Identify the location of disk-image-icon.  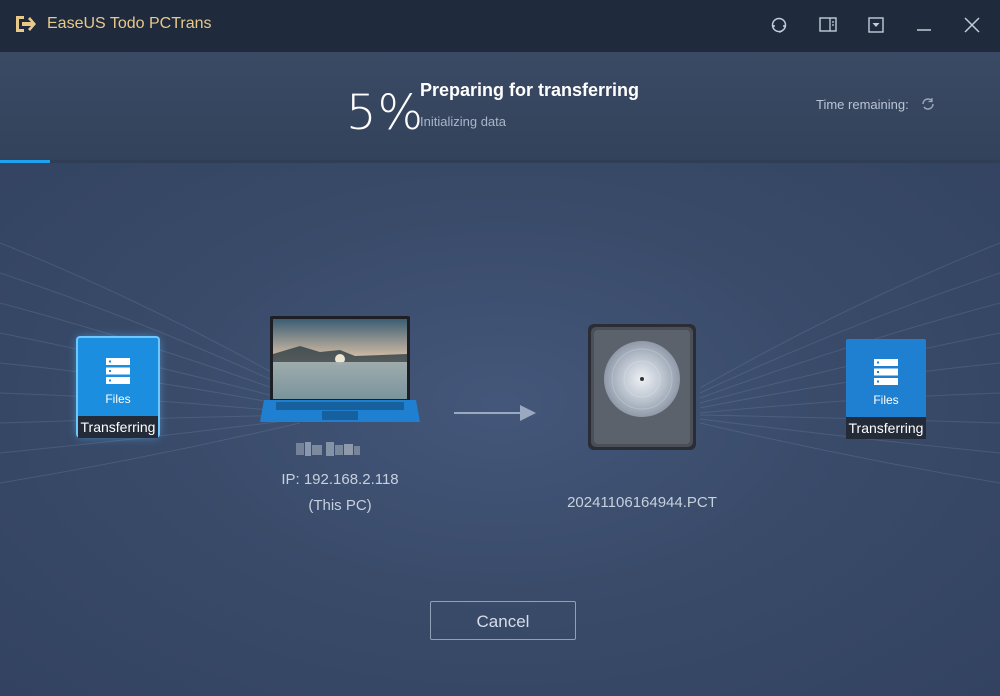
(642, 387).